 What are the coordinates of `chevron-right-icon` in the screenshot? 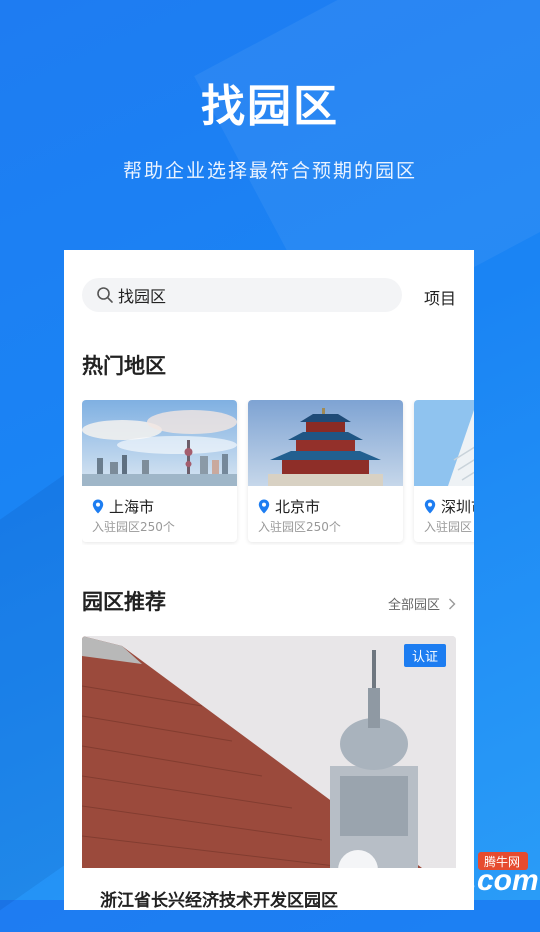 It's located at (452, 603).